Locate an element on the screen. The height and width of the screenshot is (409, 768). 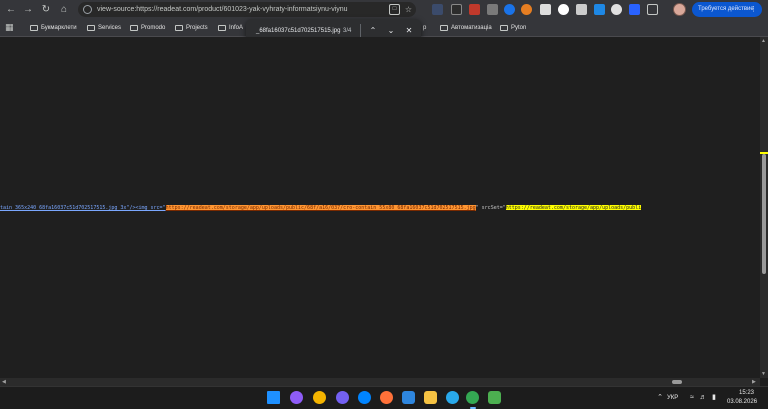
clock-time: 15:23 is located at coordinates (746, 393).